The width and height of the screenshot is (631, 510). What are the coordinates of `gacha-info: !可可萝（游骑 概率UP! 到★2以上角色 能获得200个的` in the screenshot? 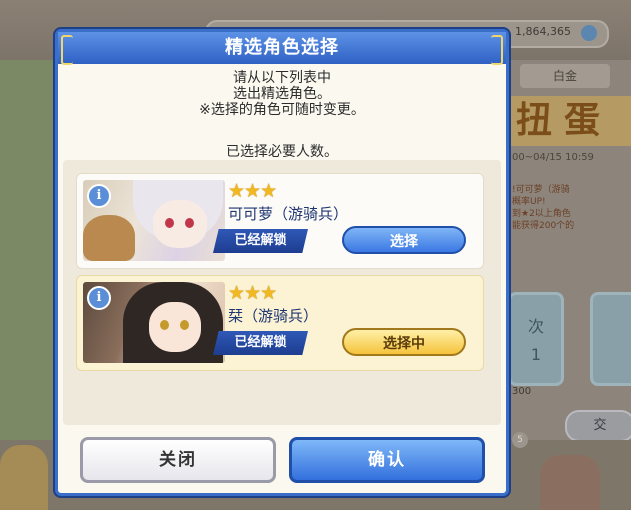 It's located at (569, 208).